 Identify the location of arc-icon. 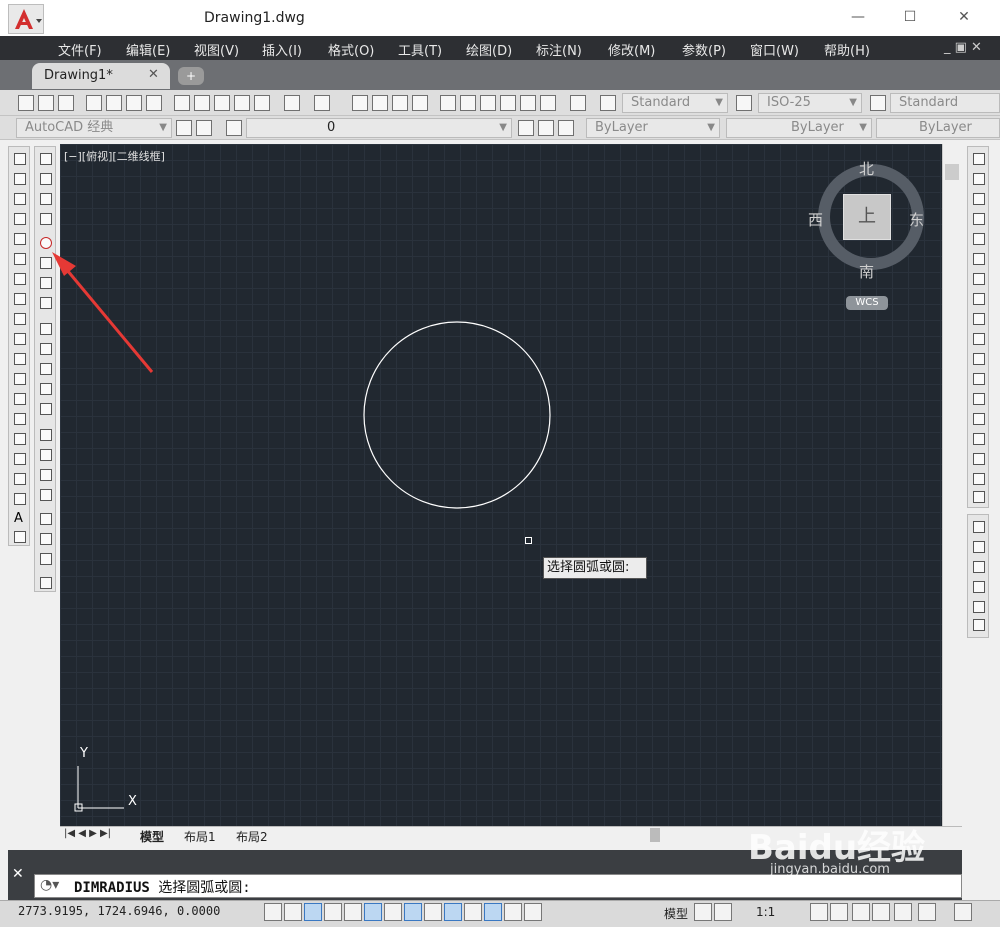
(20, 259).